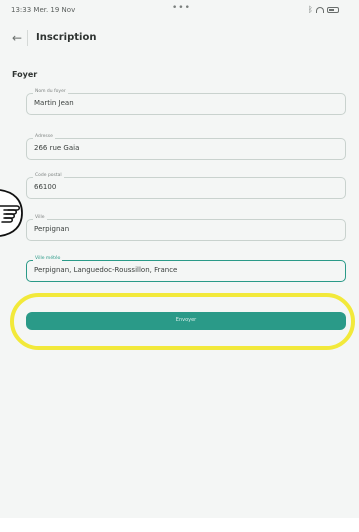 This screenshot has width=359, height=532. I want to click on household-name-field: Nom du foyer Martin Jean, so click(186, 102).